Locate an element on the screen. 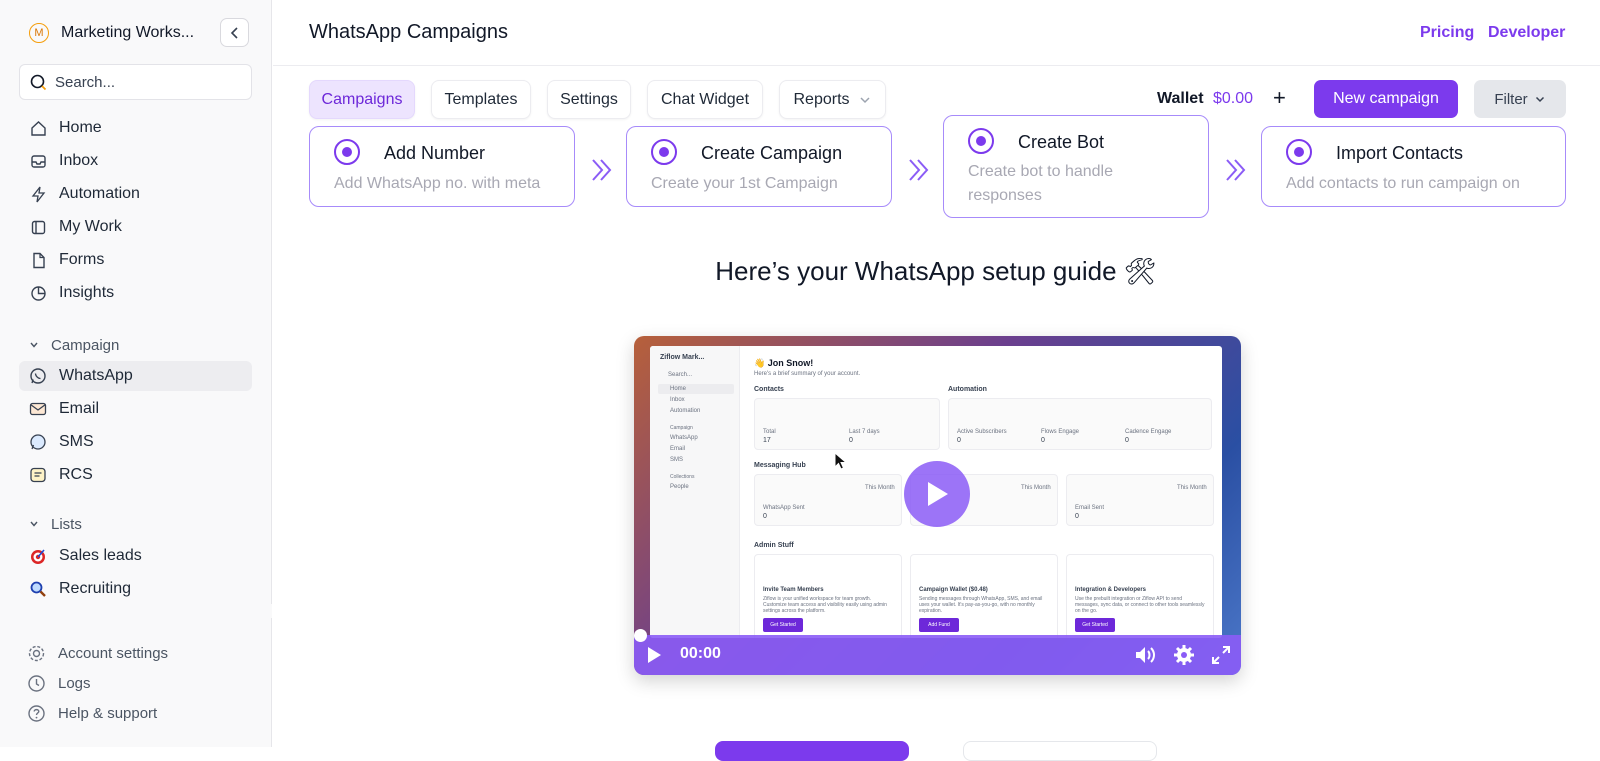  magnifier-icon is located at coordinates (38, 589).